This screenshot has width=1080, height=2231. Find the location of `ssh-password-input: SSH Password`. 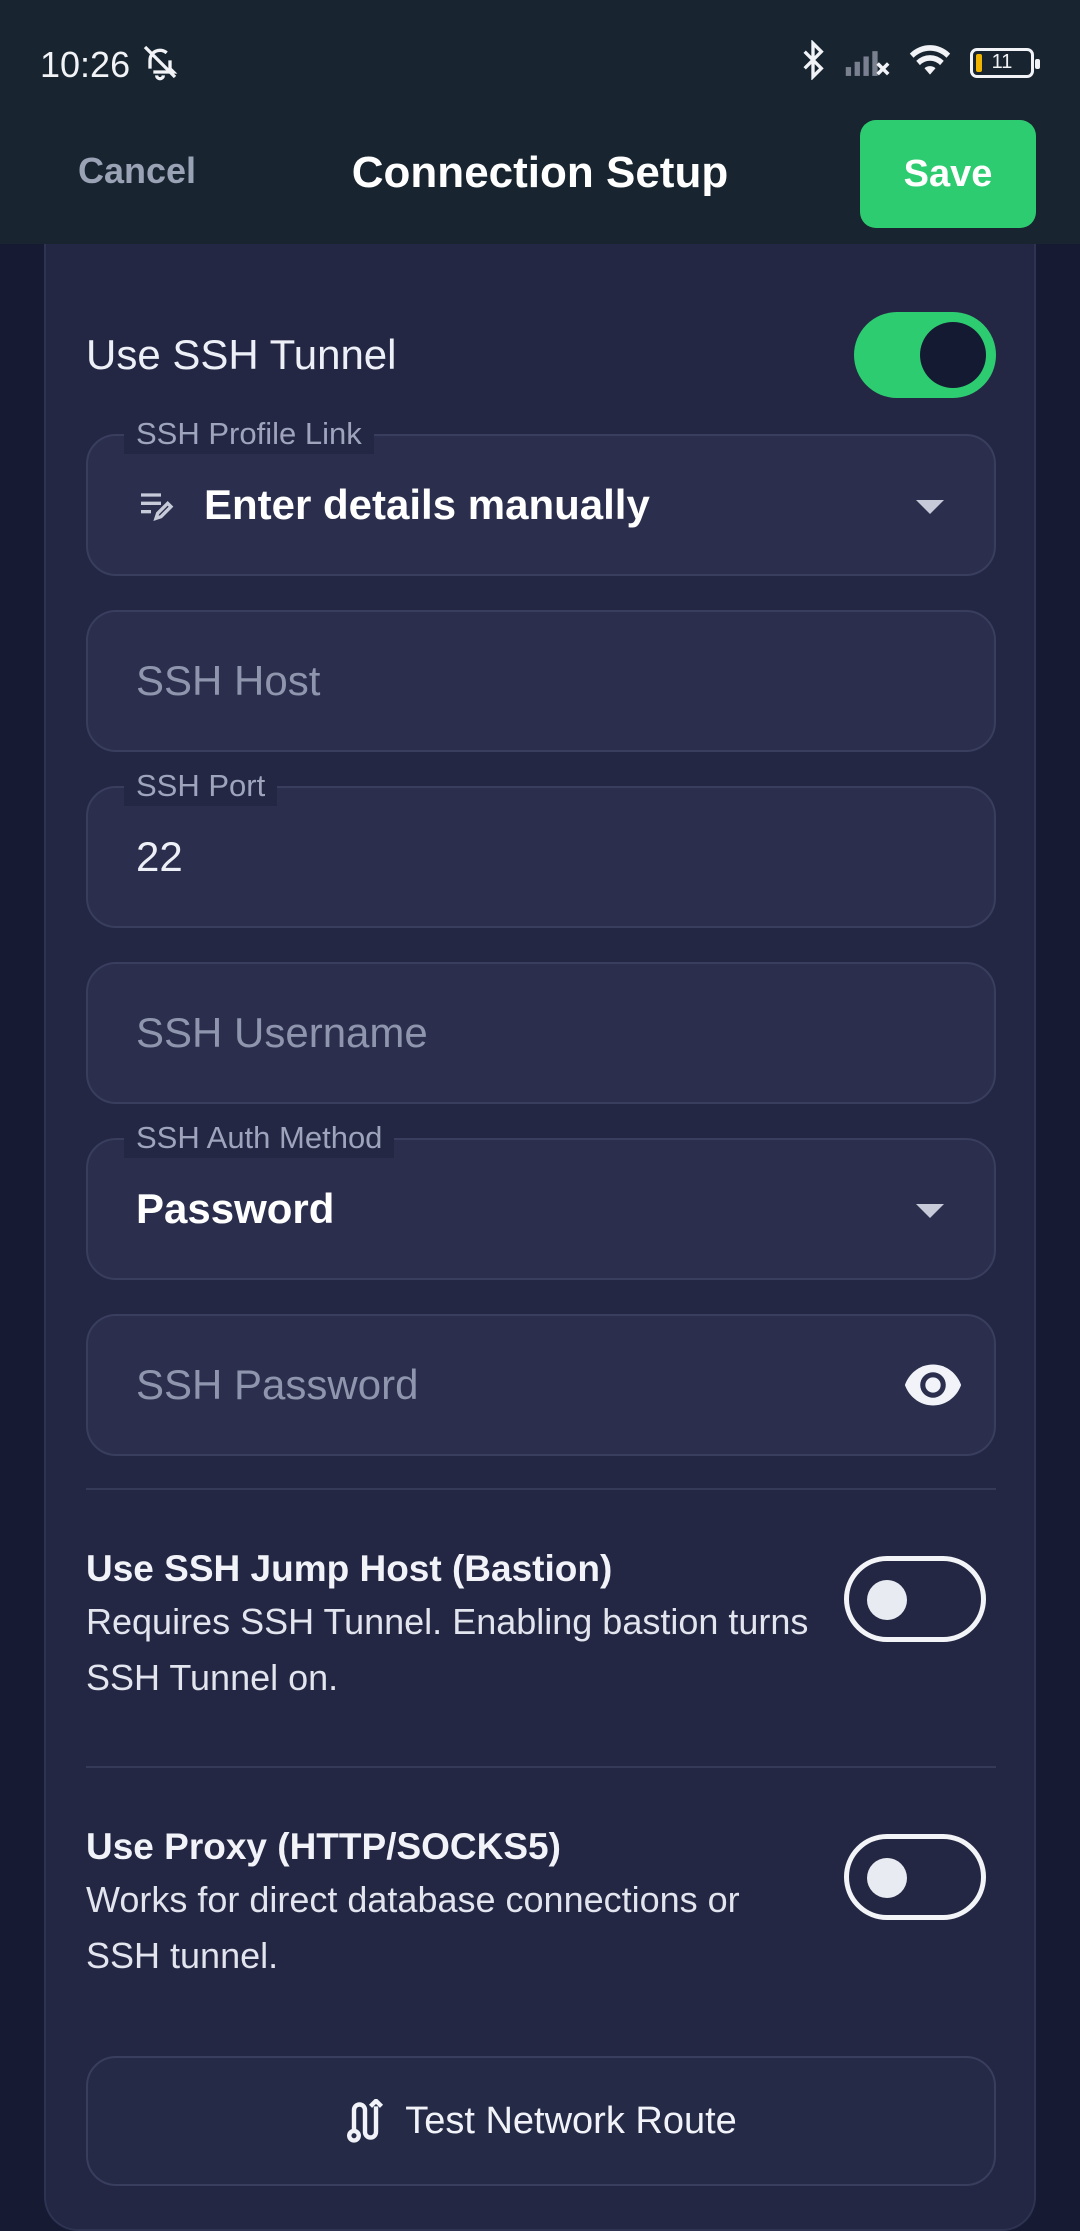

ssh-password-input: SSH Password is located at coordinates (541, 1385).